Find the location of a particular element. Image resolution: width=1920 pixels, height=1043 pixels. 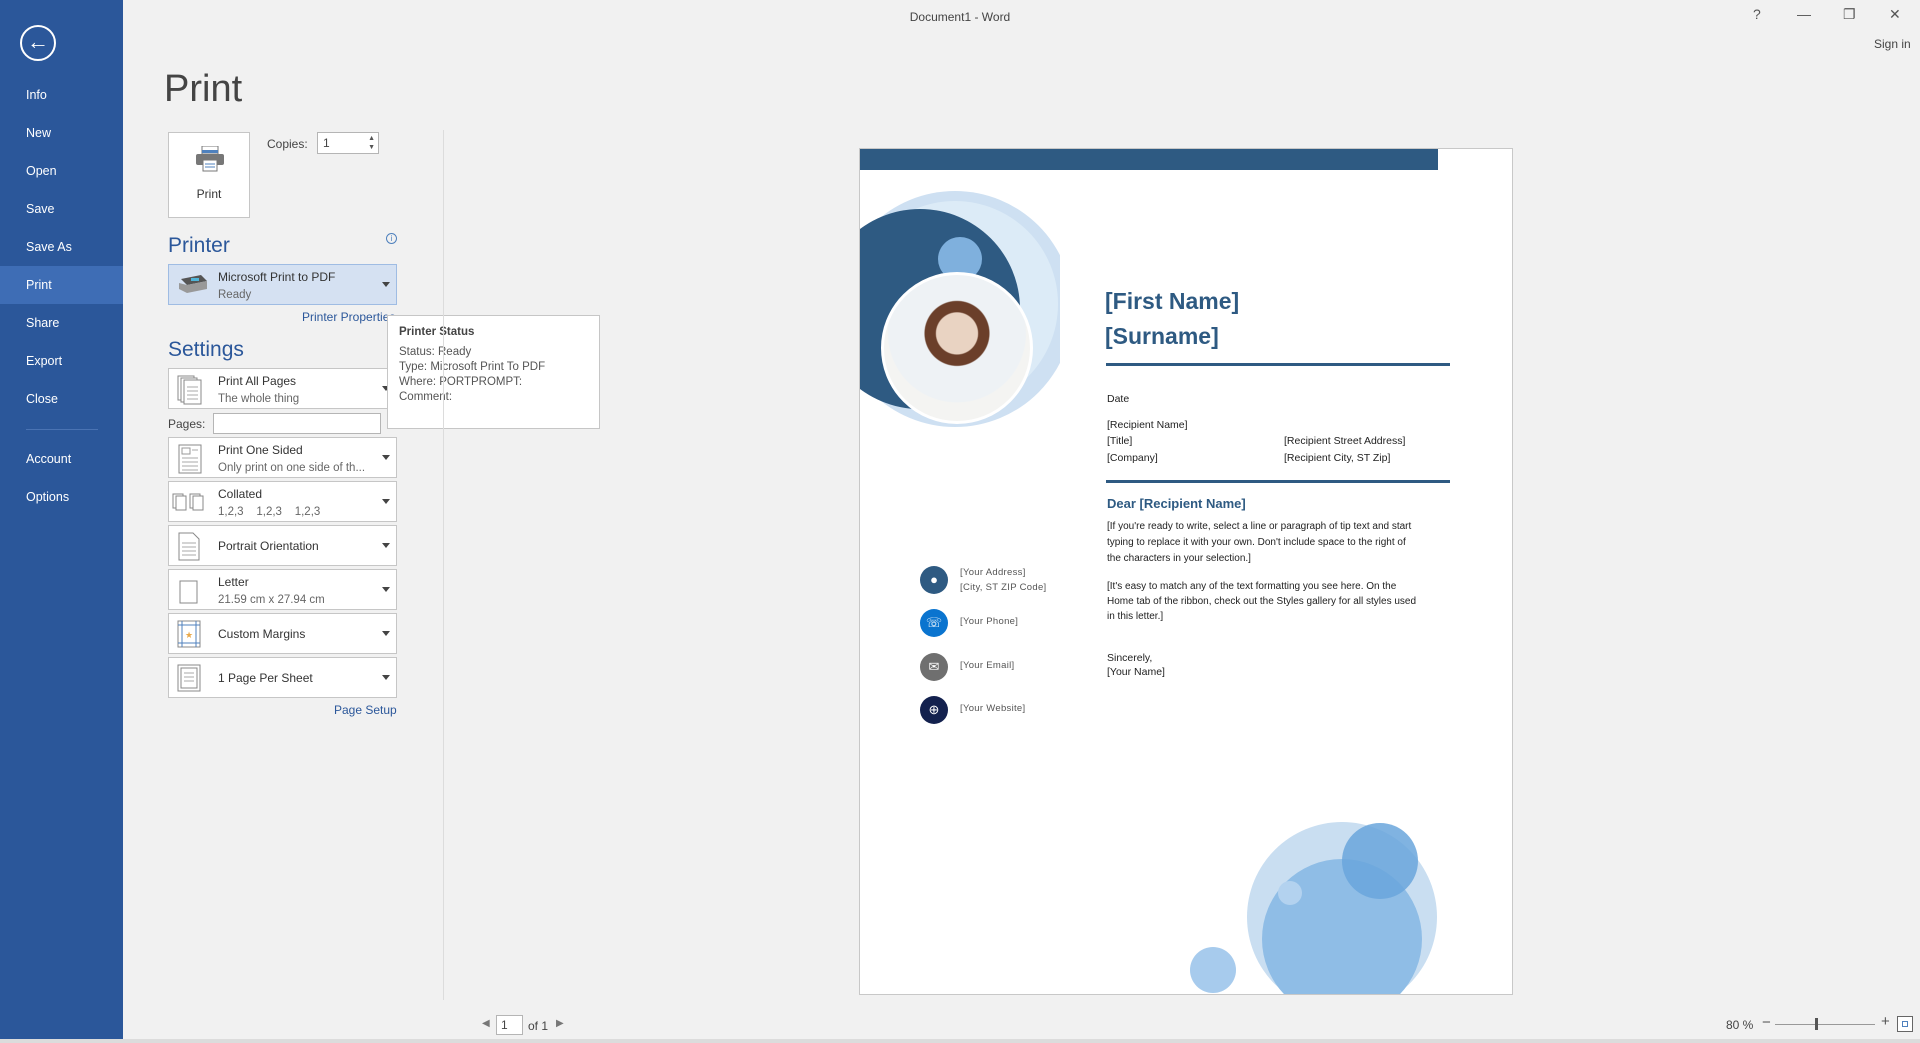

print-button: Print is located at coordinates (209, 175).